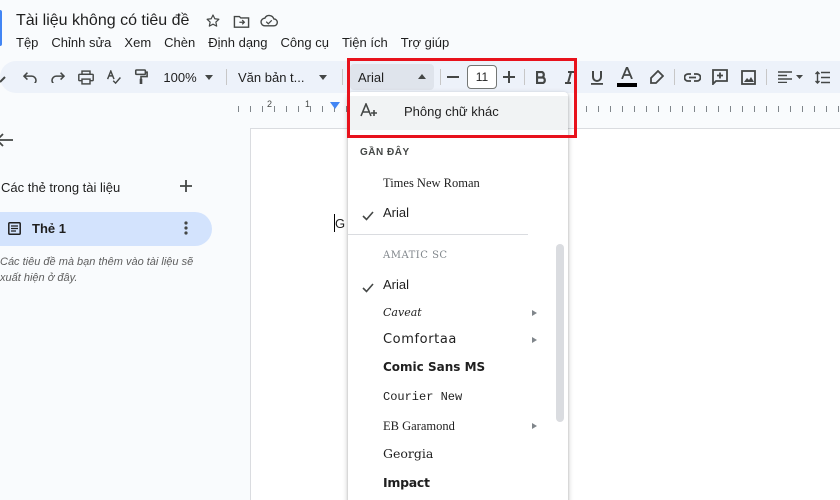  Describe the element at coordinates (692, 77) in the screenshot. I see `insert-link-icon` at that location.